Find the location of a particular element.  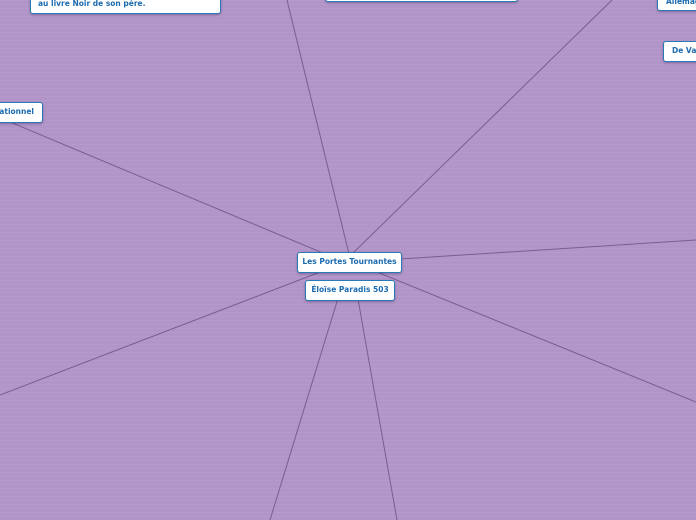

central-topic-node: Les Portes Tournantes is located at coordinates (349, 262).